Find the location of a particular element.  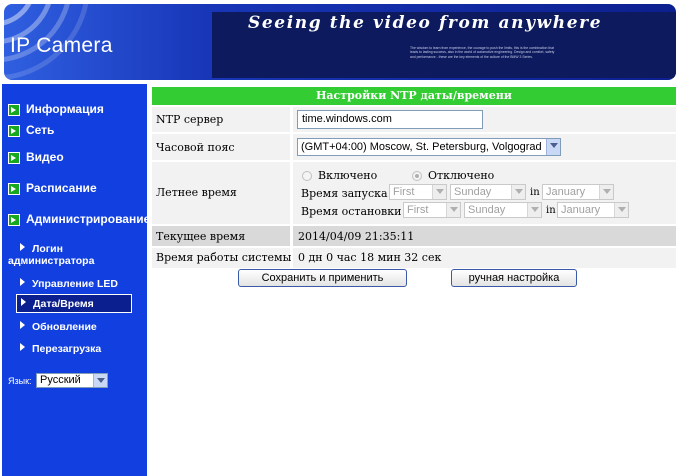

dst-start-week-value: First is located at coordinates (404, 192).